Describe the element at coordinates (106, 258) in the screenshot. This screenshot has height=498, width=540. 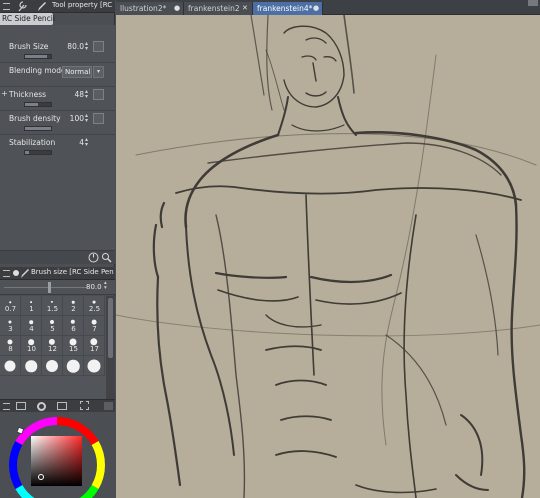
I see `search-icon` at that location.